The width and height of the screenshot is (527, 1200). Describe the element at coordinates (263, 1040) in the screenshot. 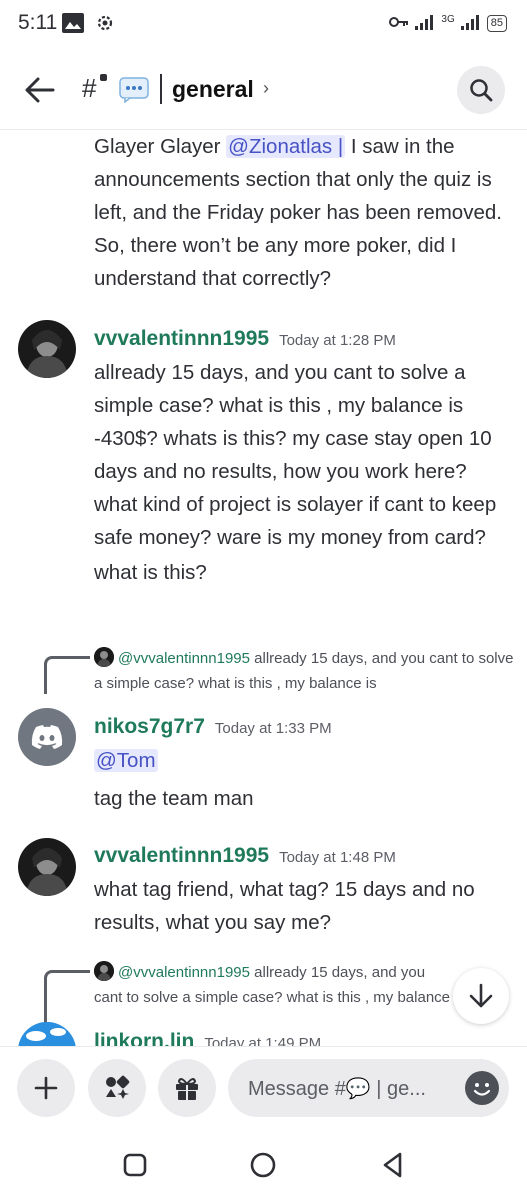

I see `timestamp: Today at 1:49 PM` at that location.